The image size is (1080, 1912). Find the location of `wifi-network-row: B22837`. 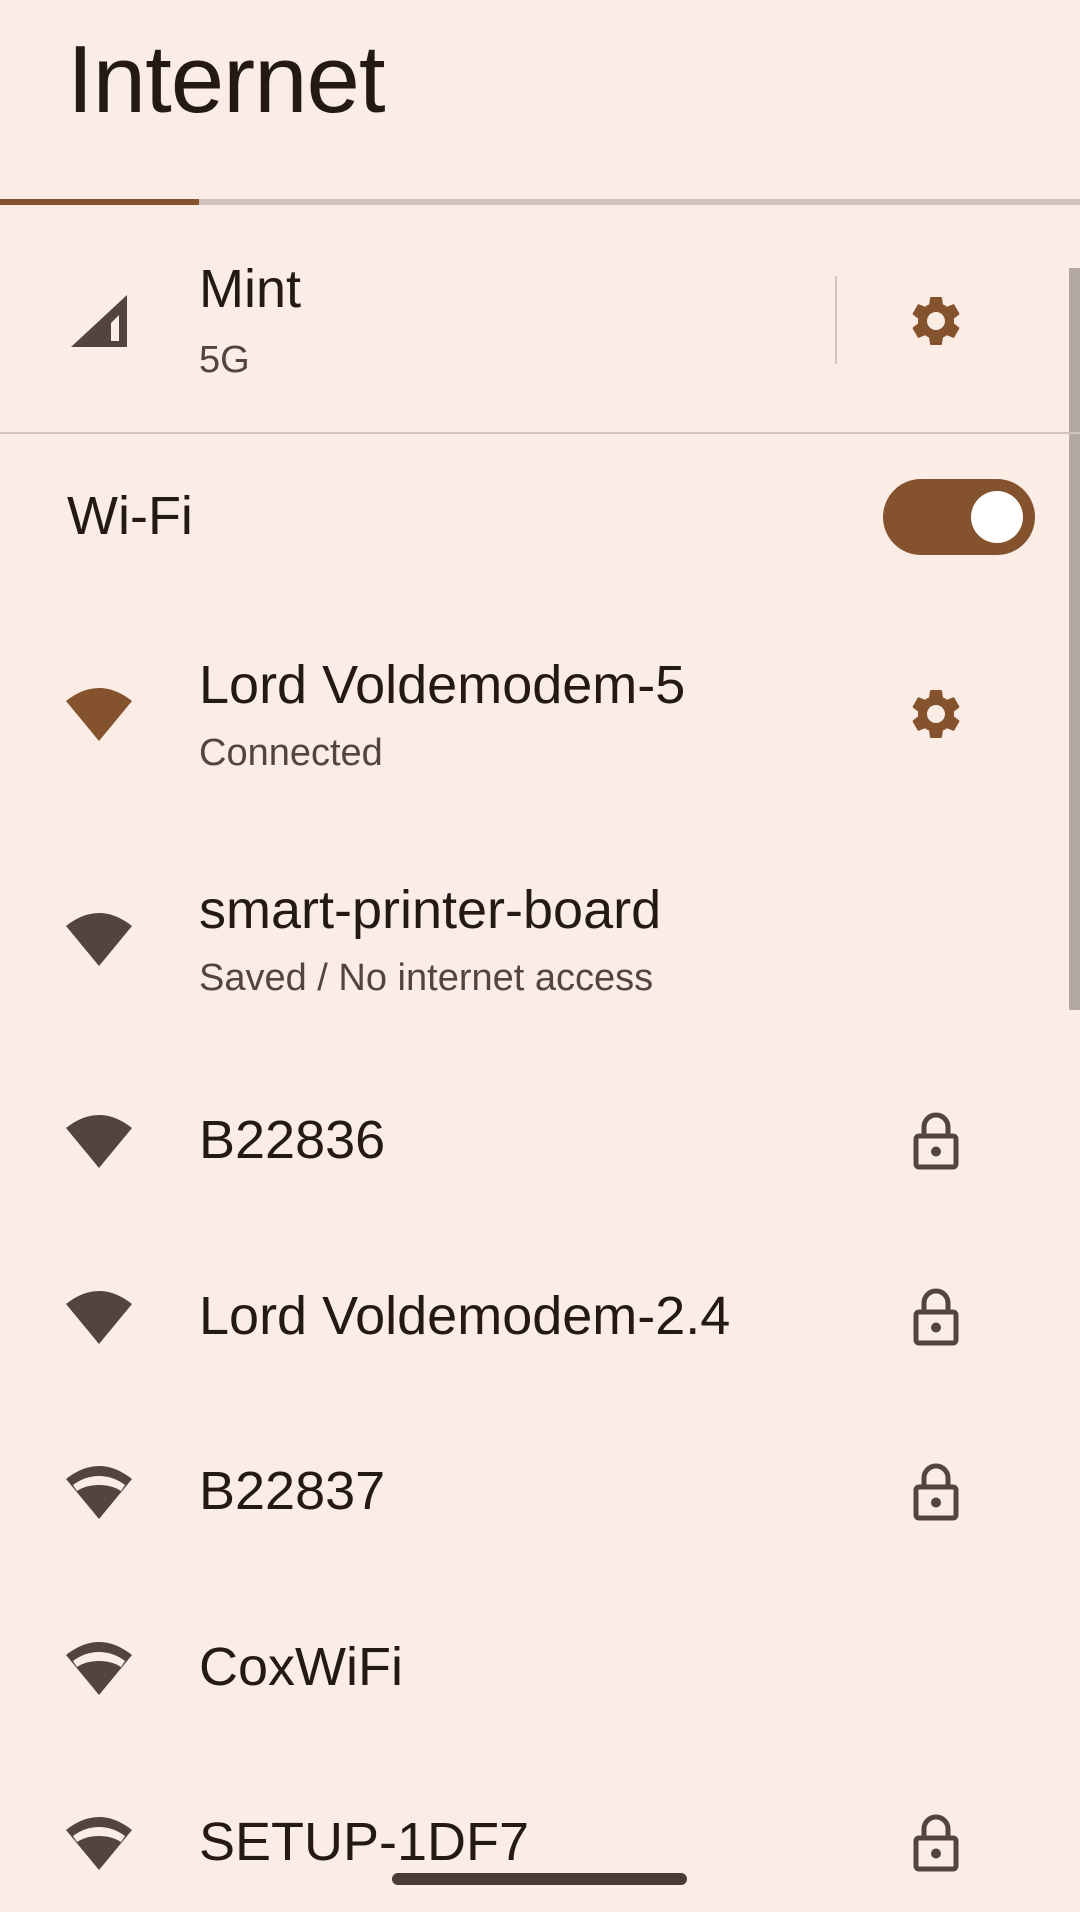

wifi-network-row: B22837 is located at coordinates (534, 1491).